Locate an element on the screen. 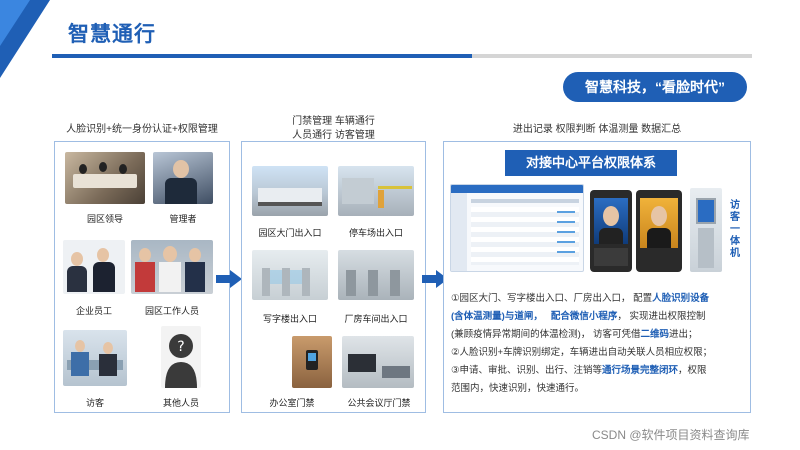 This screenshot has height=450, width=800. visitor-kiosk-image is located at coordinates (706, 230).